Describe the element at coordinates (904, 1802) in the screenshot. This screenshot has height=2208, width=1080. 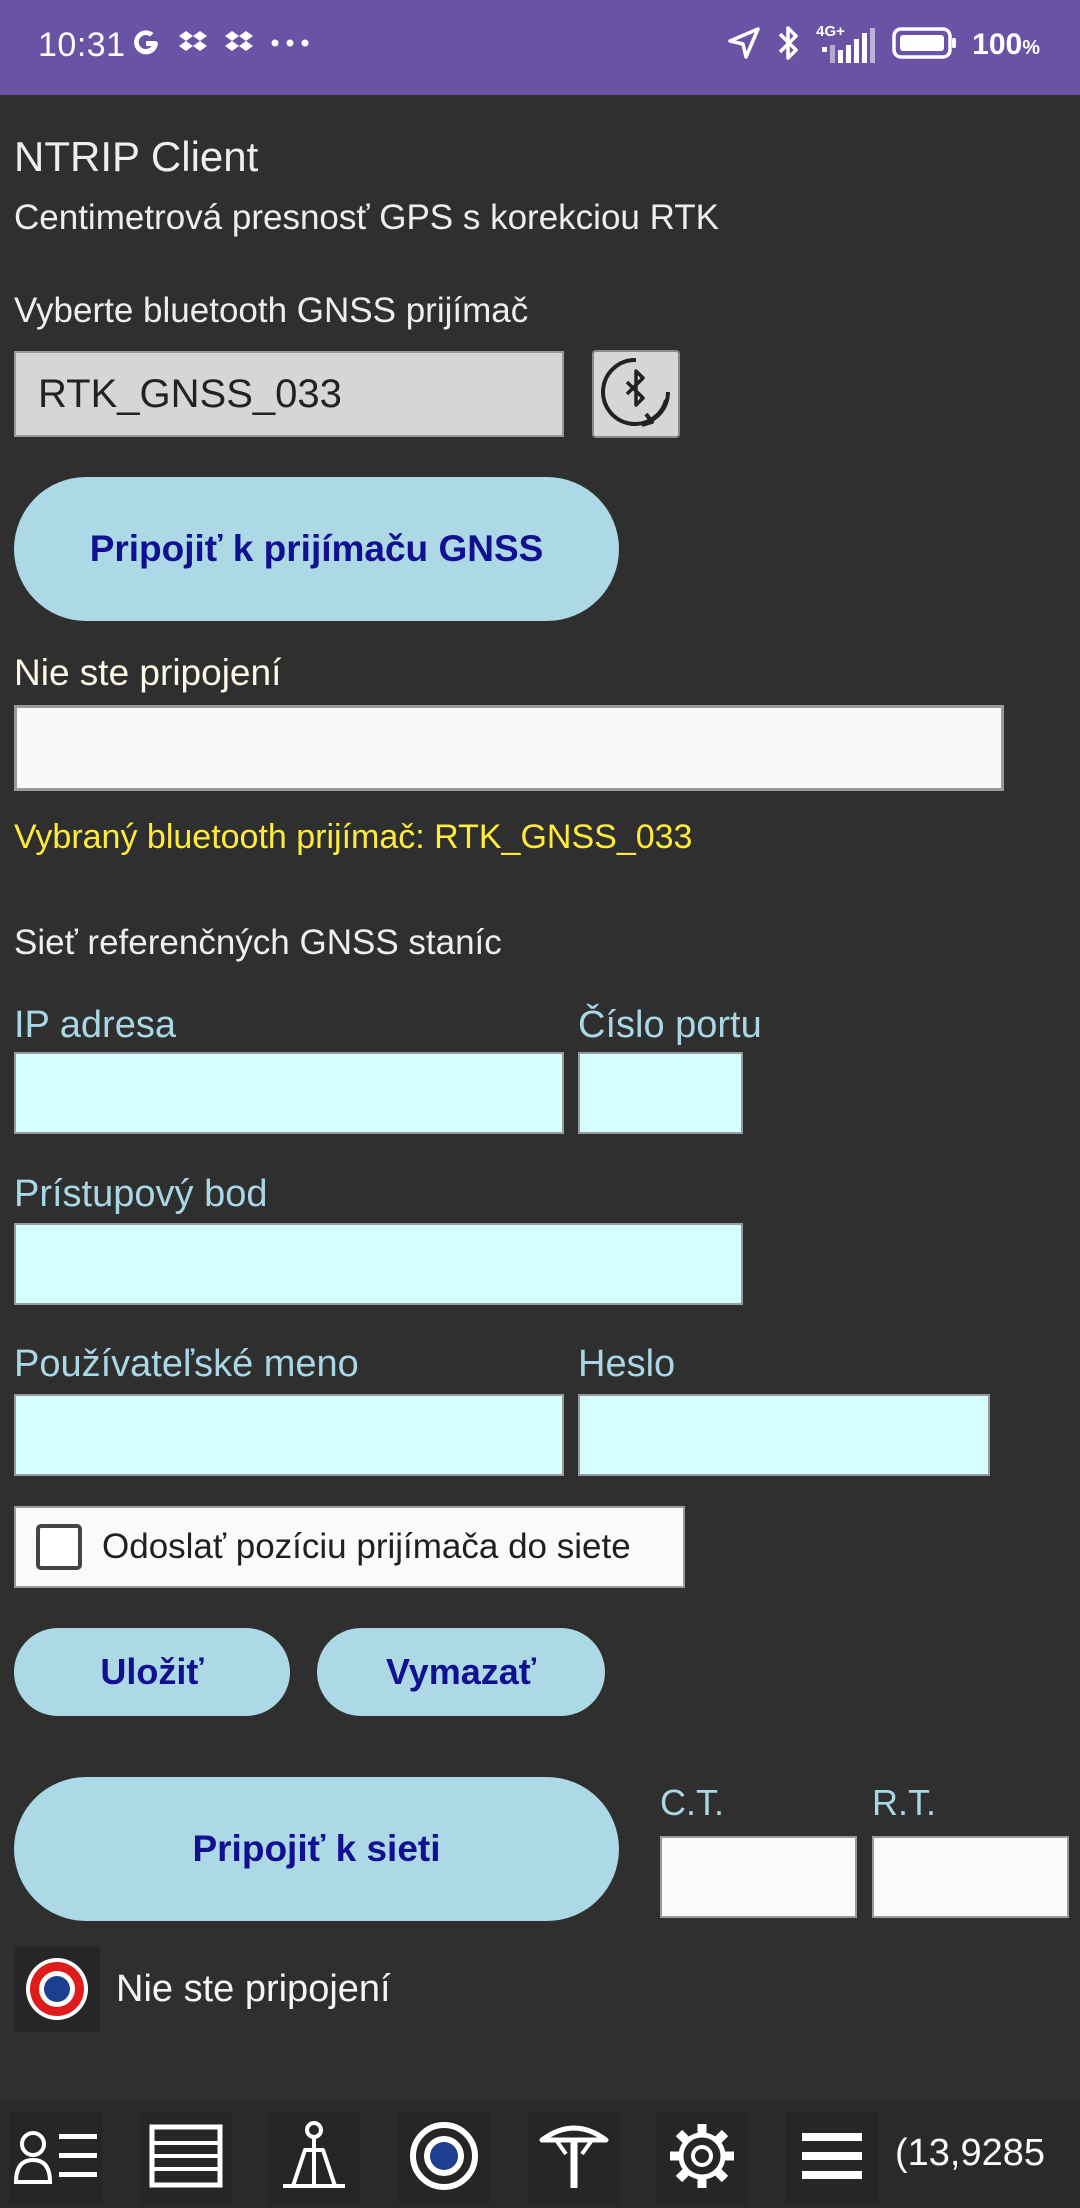
I see `rt-label: R.T.` at that location.